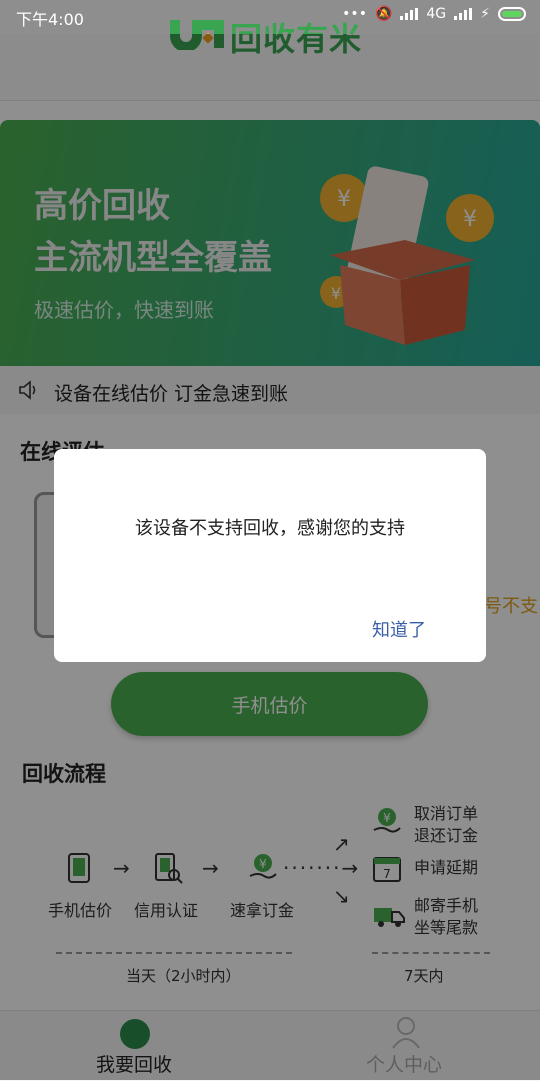  I want to click on mute-icon: 🔕, so click(383, 14).